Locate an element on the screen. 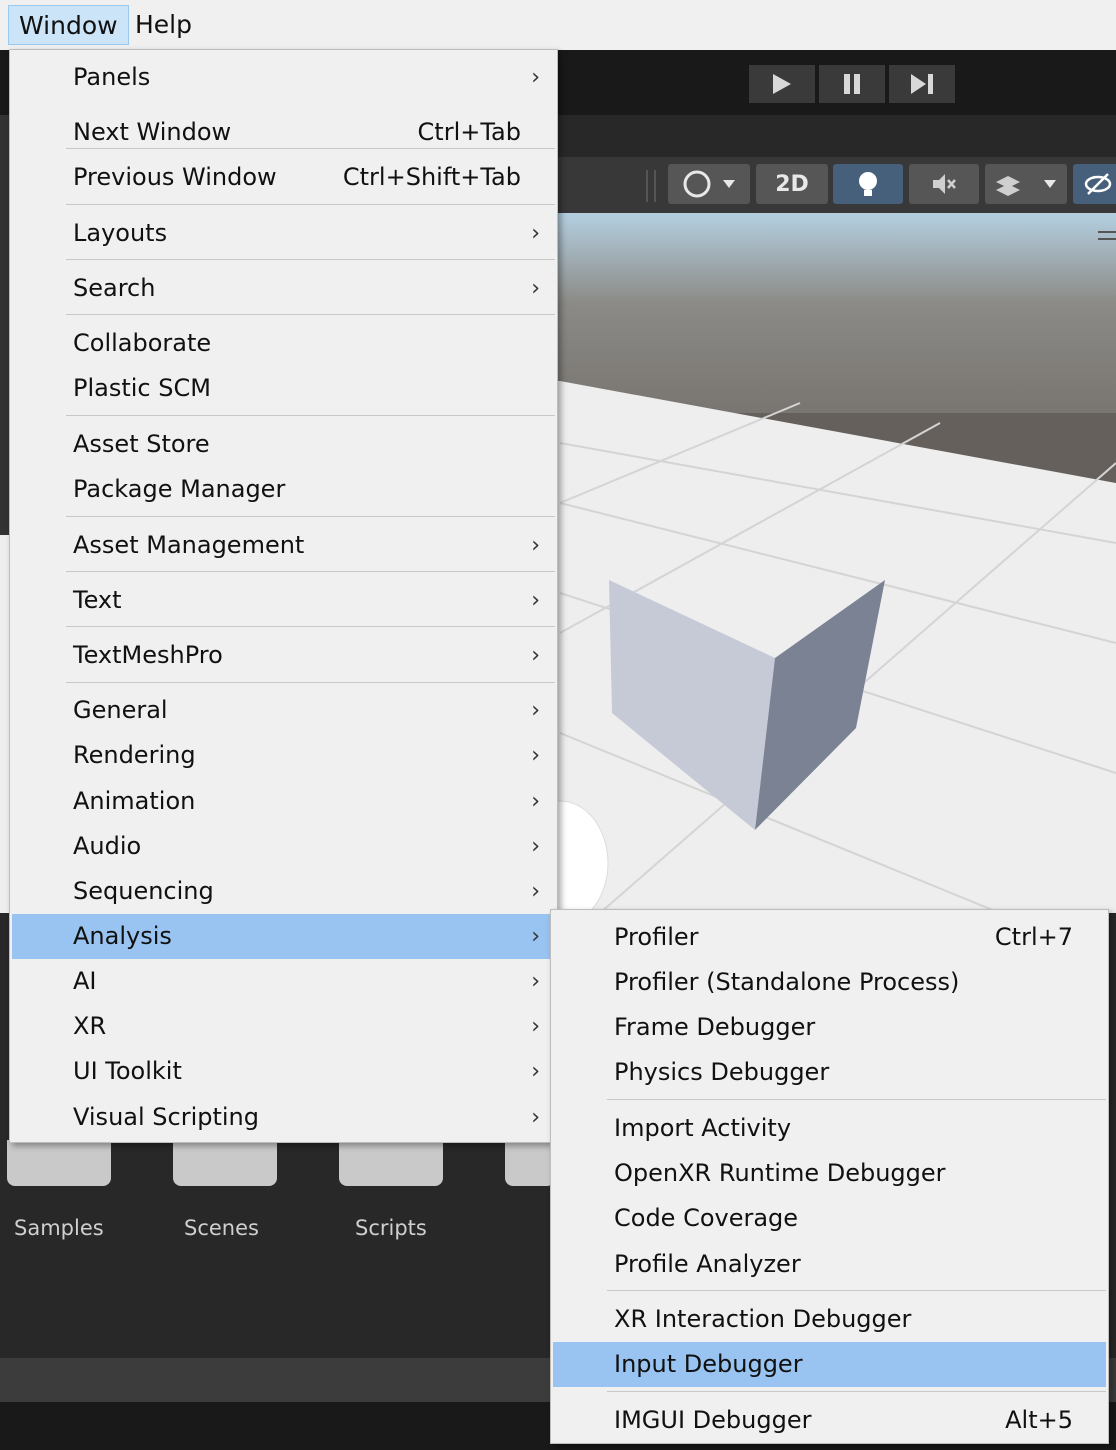  mute-speaker-icon is located at coordinates (944, 184).